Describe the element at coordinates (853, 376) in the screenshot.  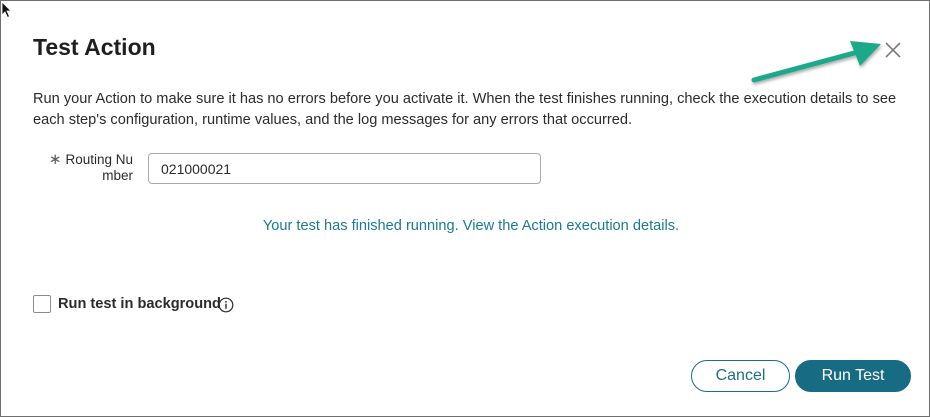
I see `run-test-button: Run Test` at that location.